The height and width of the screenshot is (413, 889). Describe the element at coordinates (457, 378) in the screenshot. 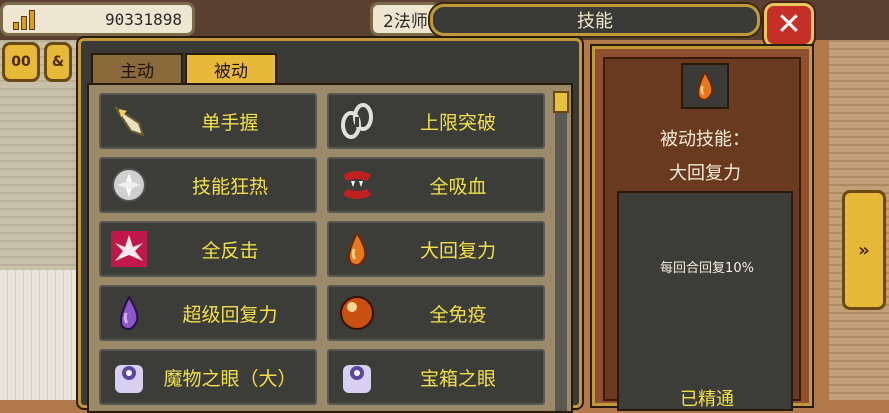

I see `skill-name: 宝箱之眼` at that location.